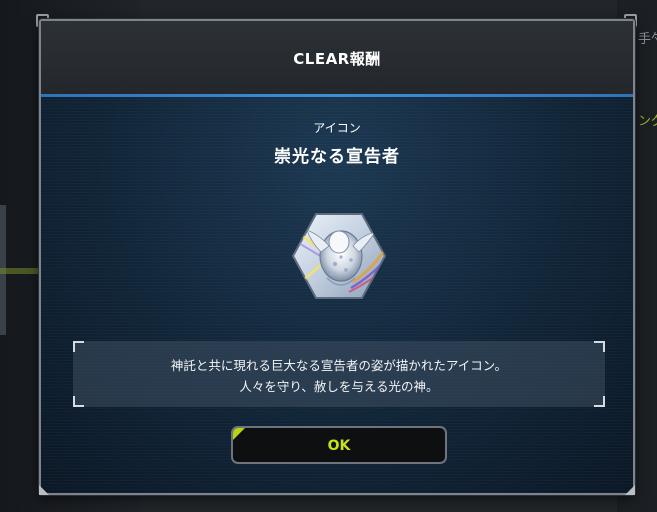 The image size is (657, 512). Describe the element at coordinates (78, 346) in the screenshot. I see `bracket-top-left` at that location.